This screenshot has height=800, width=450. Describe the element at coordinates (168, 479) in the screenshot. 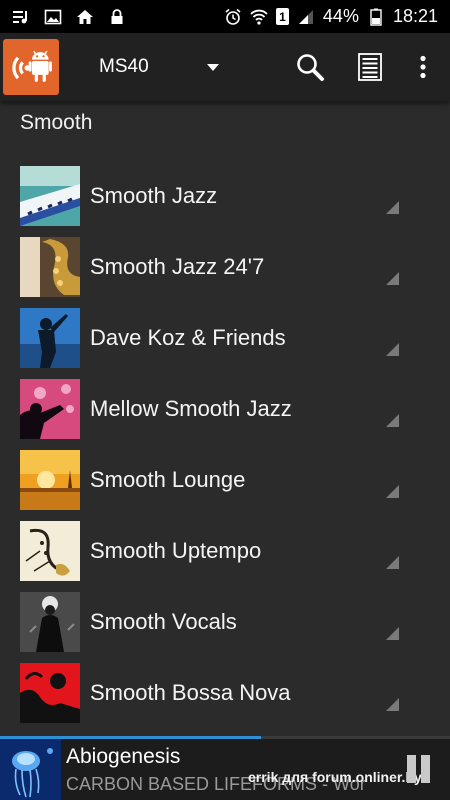

I see `channel-label: Smooth Lounge` at that location.